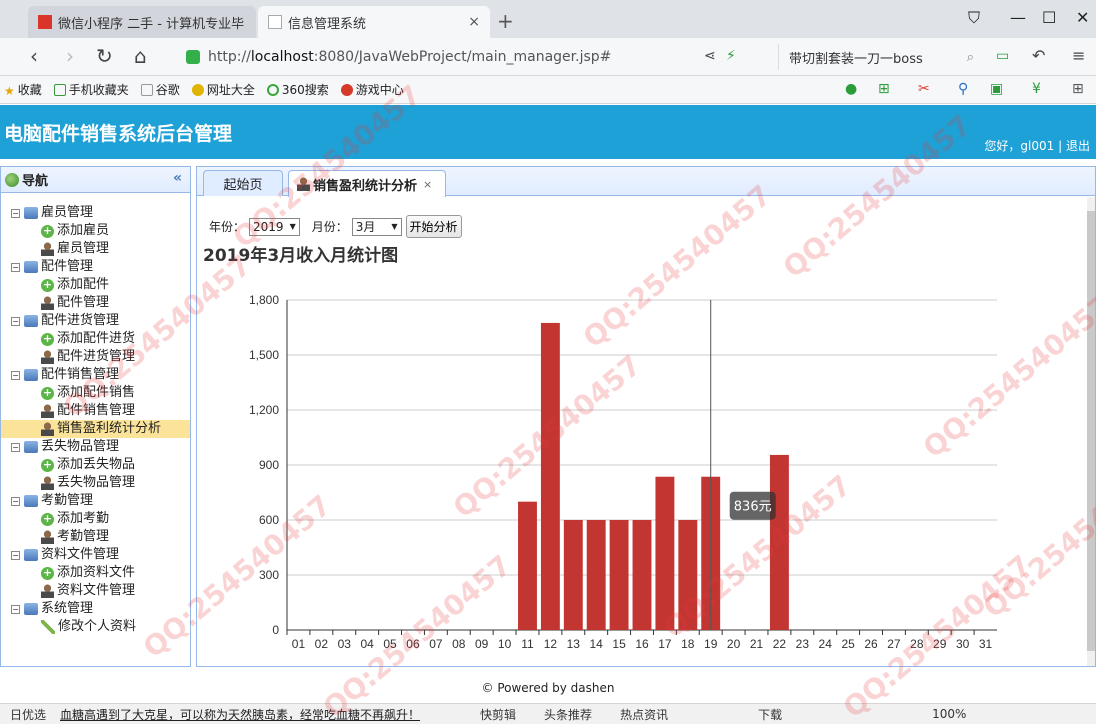  What do you see at coordinates (70, 56) in the screenshot?
I see `forward-icon: ›` at bounding box center [70, 56].